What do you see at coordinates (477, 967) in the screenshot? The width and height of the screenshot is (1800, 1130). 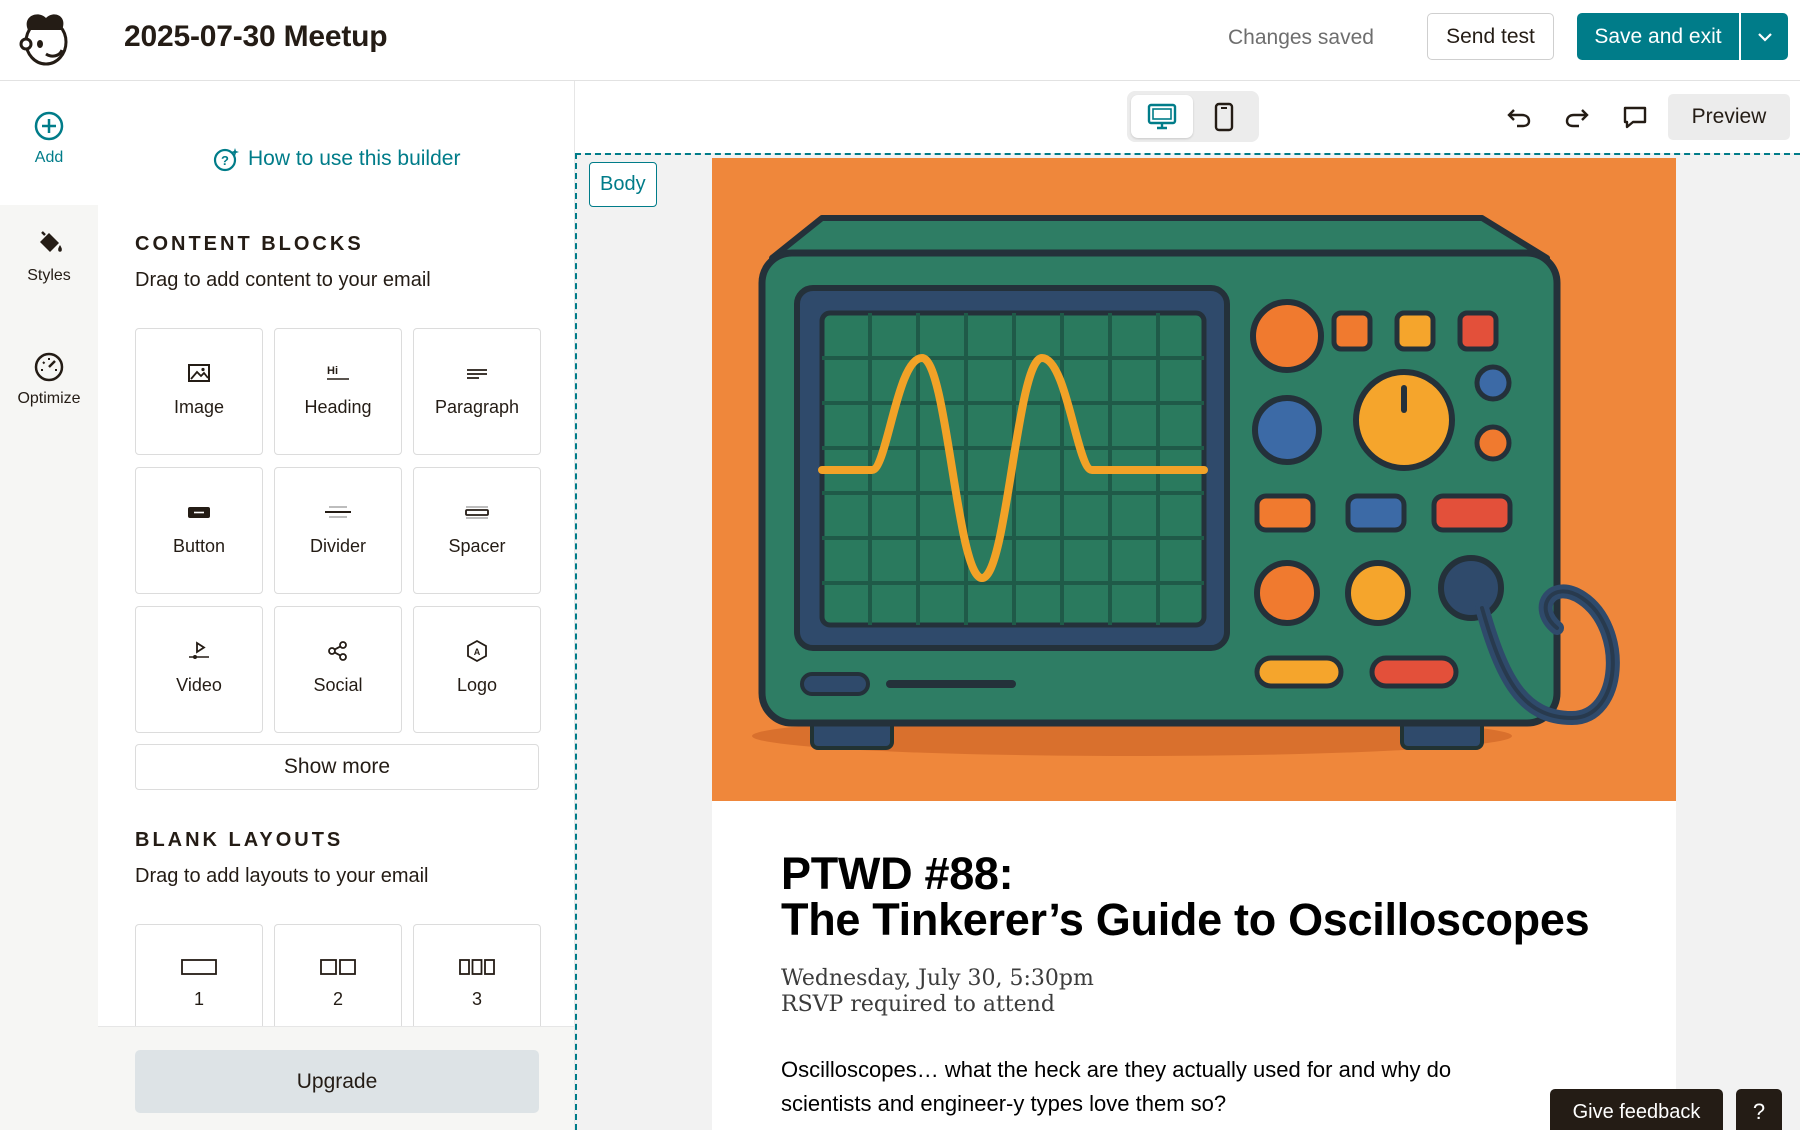 I see `layout-three-columns-icon` at bounding box center [477, 967].